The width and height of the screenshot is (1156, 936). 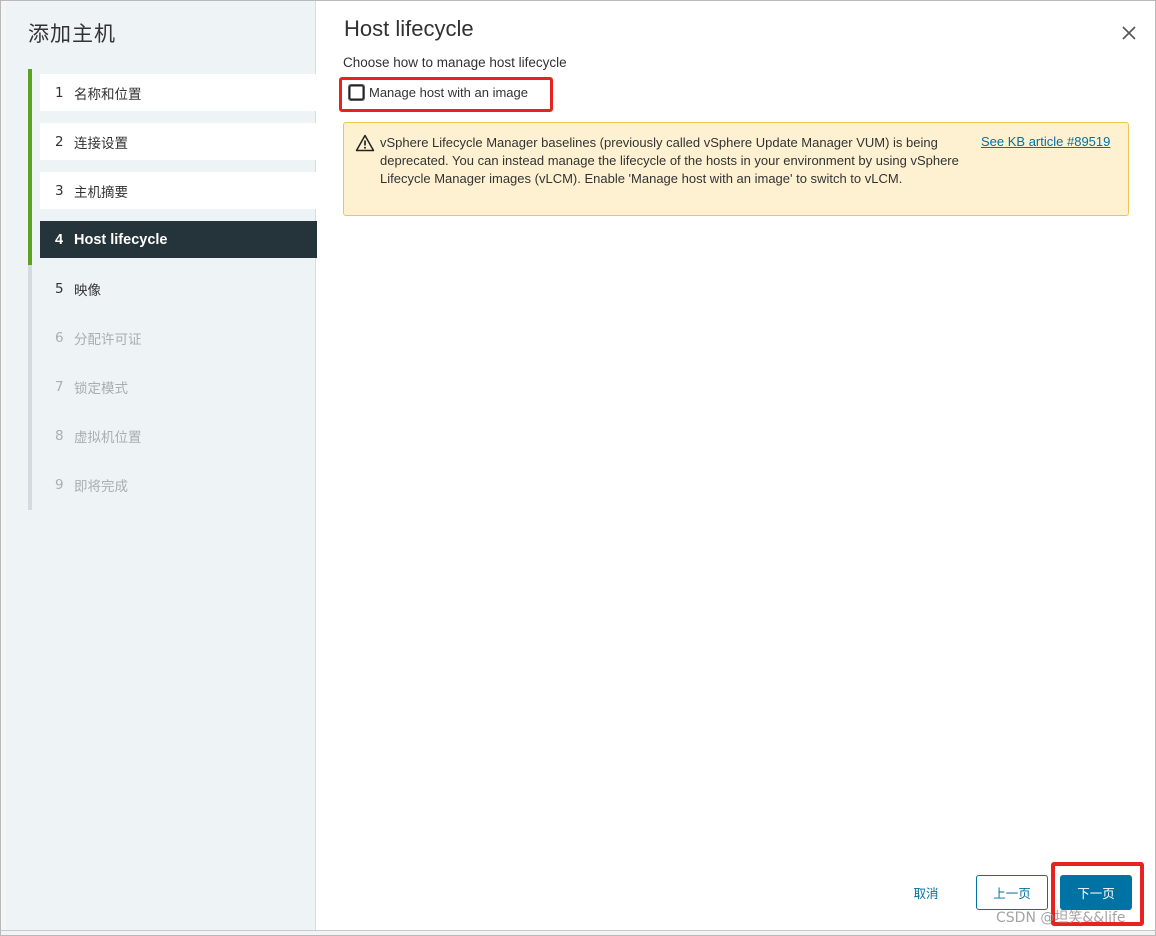 I want to click on step-lockdown-mode: 7 锁定模式, so click(x=172, y=387).